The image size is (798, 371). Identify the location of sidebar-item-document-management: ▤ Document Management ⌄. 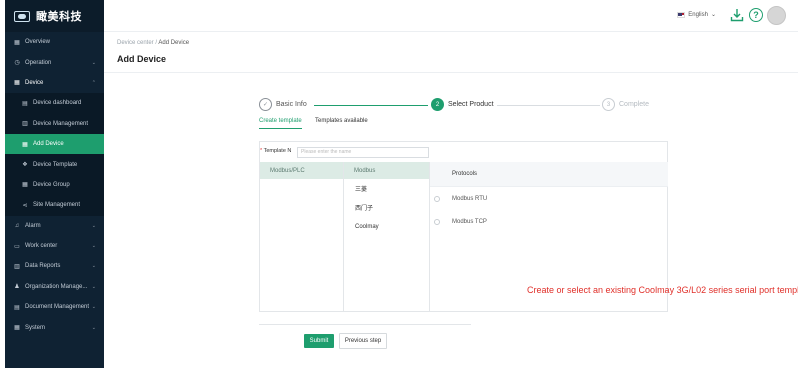
(54, 307).